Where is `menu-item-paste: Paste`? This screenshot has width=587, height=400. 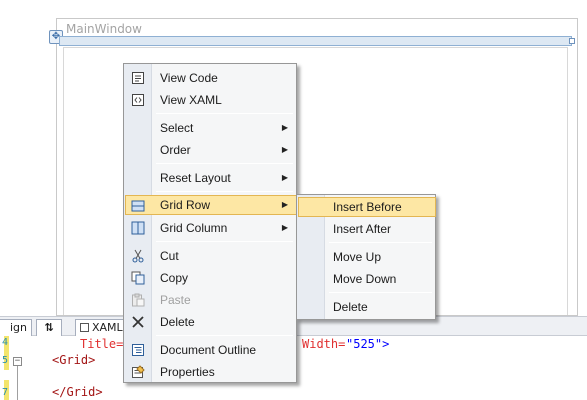 menu-item-paste: Paste is located at coordinates (211, 300).